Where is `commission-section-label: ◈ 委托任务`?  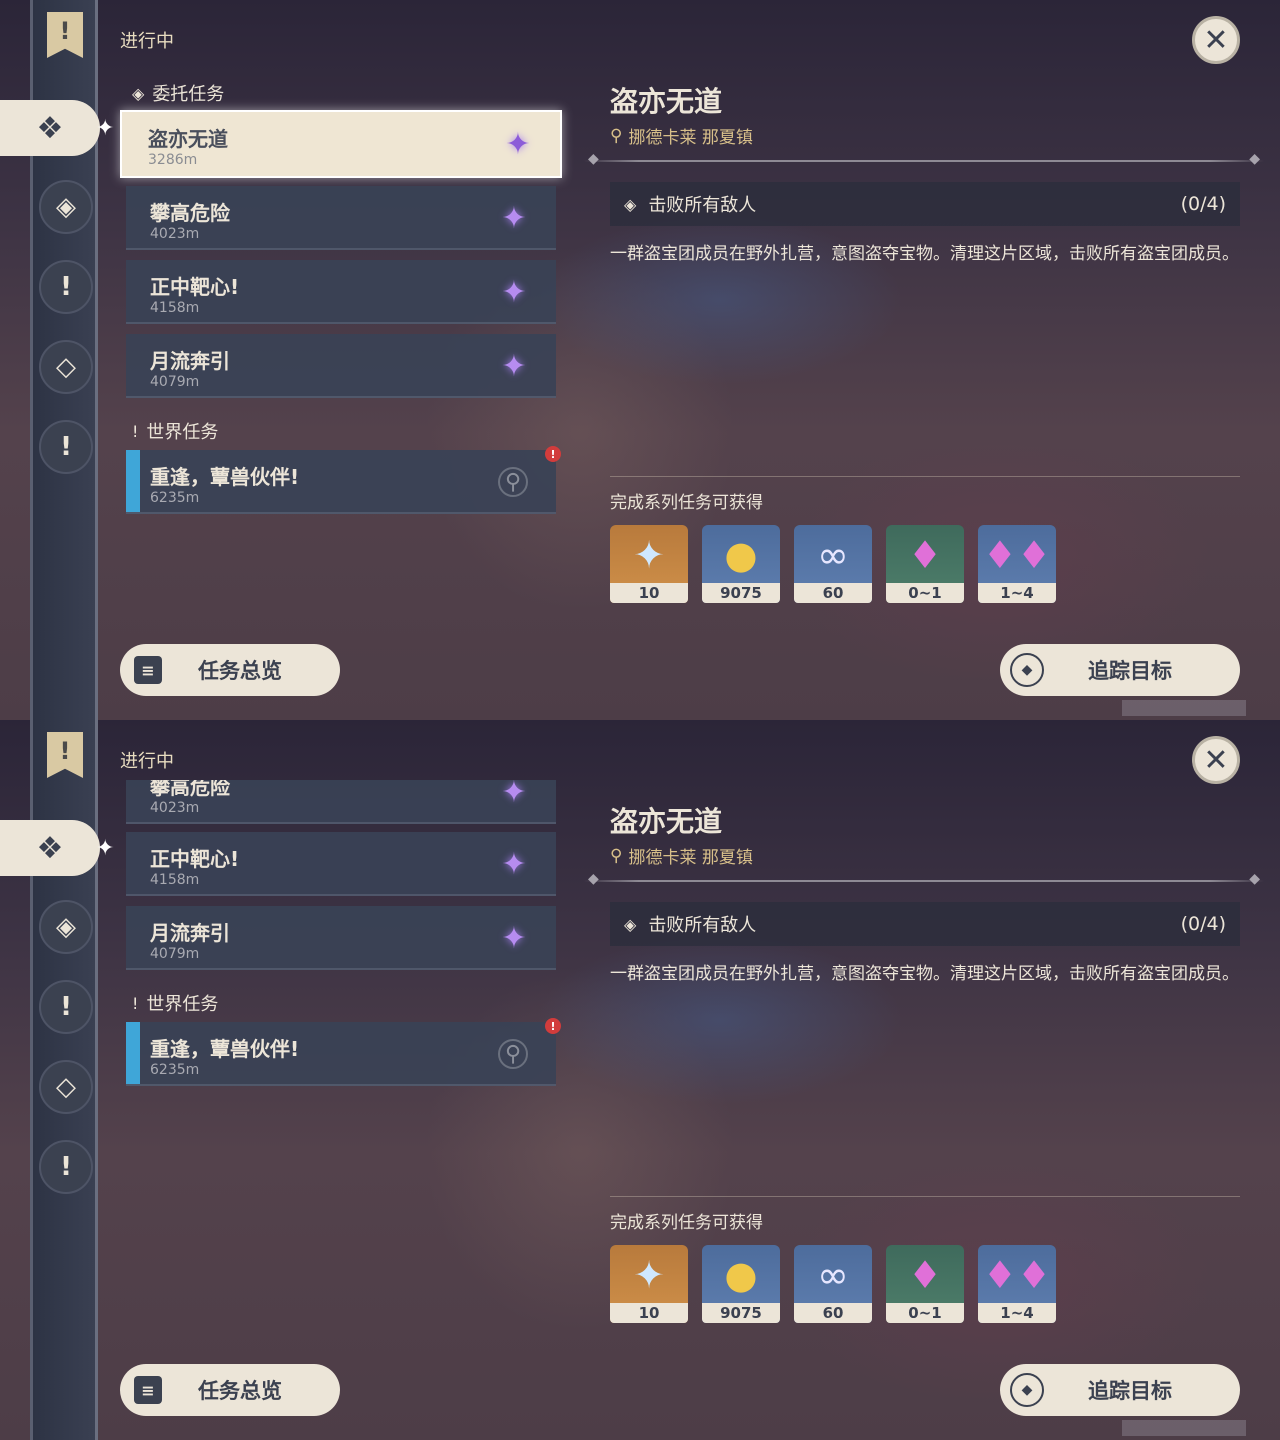 commission-section-label: ◈ 委托任务 is located at coordinates (178, 94).